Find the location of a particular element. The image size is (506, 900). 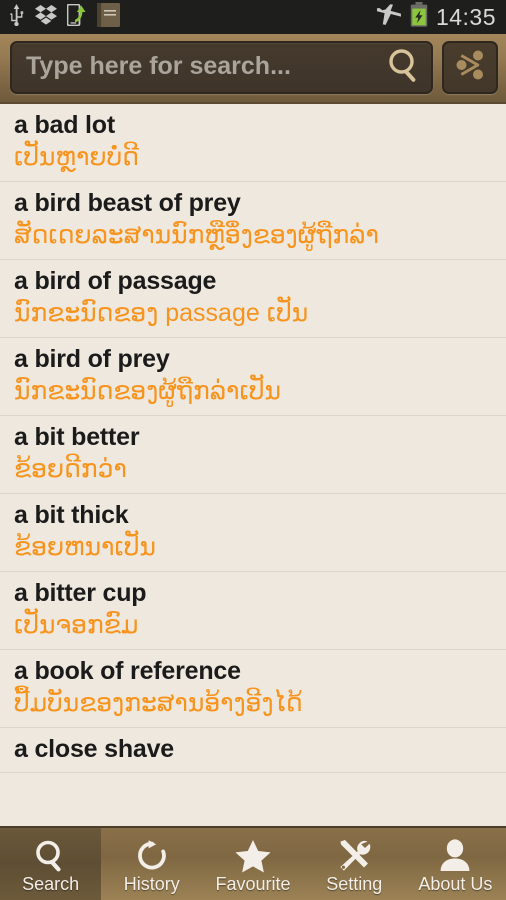

entry-term: a book of reference is located at coordinates (127, 671).